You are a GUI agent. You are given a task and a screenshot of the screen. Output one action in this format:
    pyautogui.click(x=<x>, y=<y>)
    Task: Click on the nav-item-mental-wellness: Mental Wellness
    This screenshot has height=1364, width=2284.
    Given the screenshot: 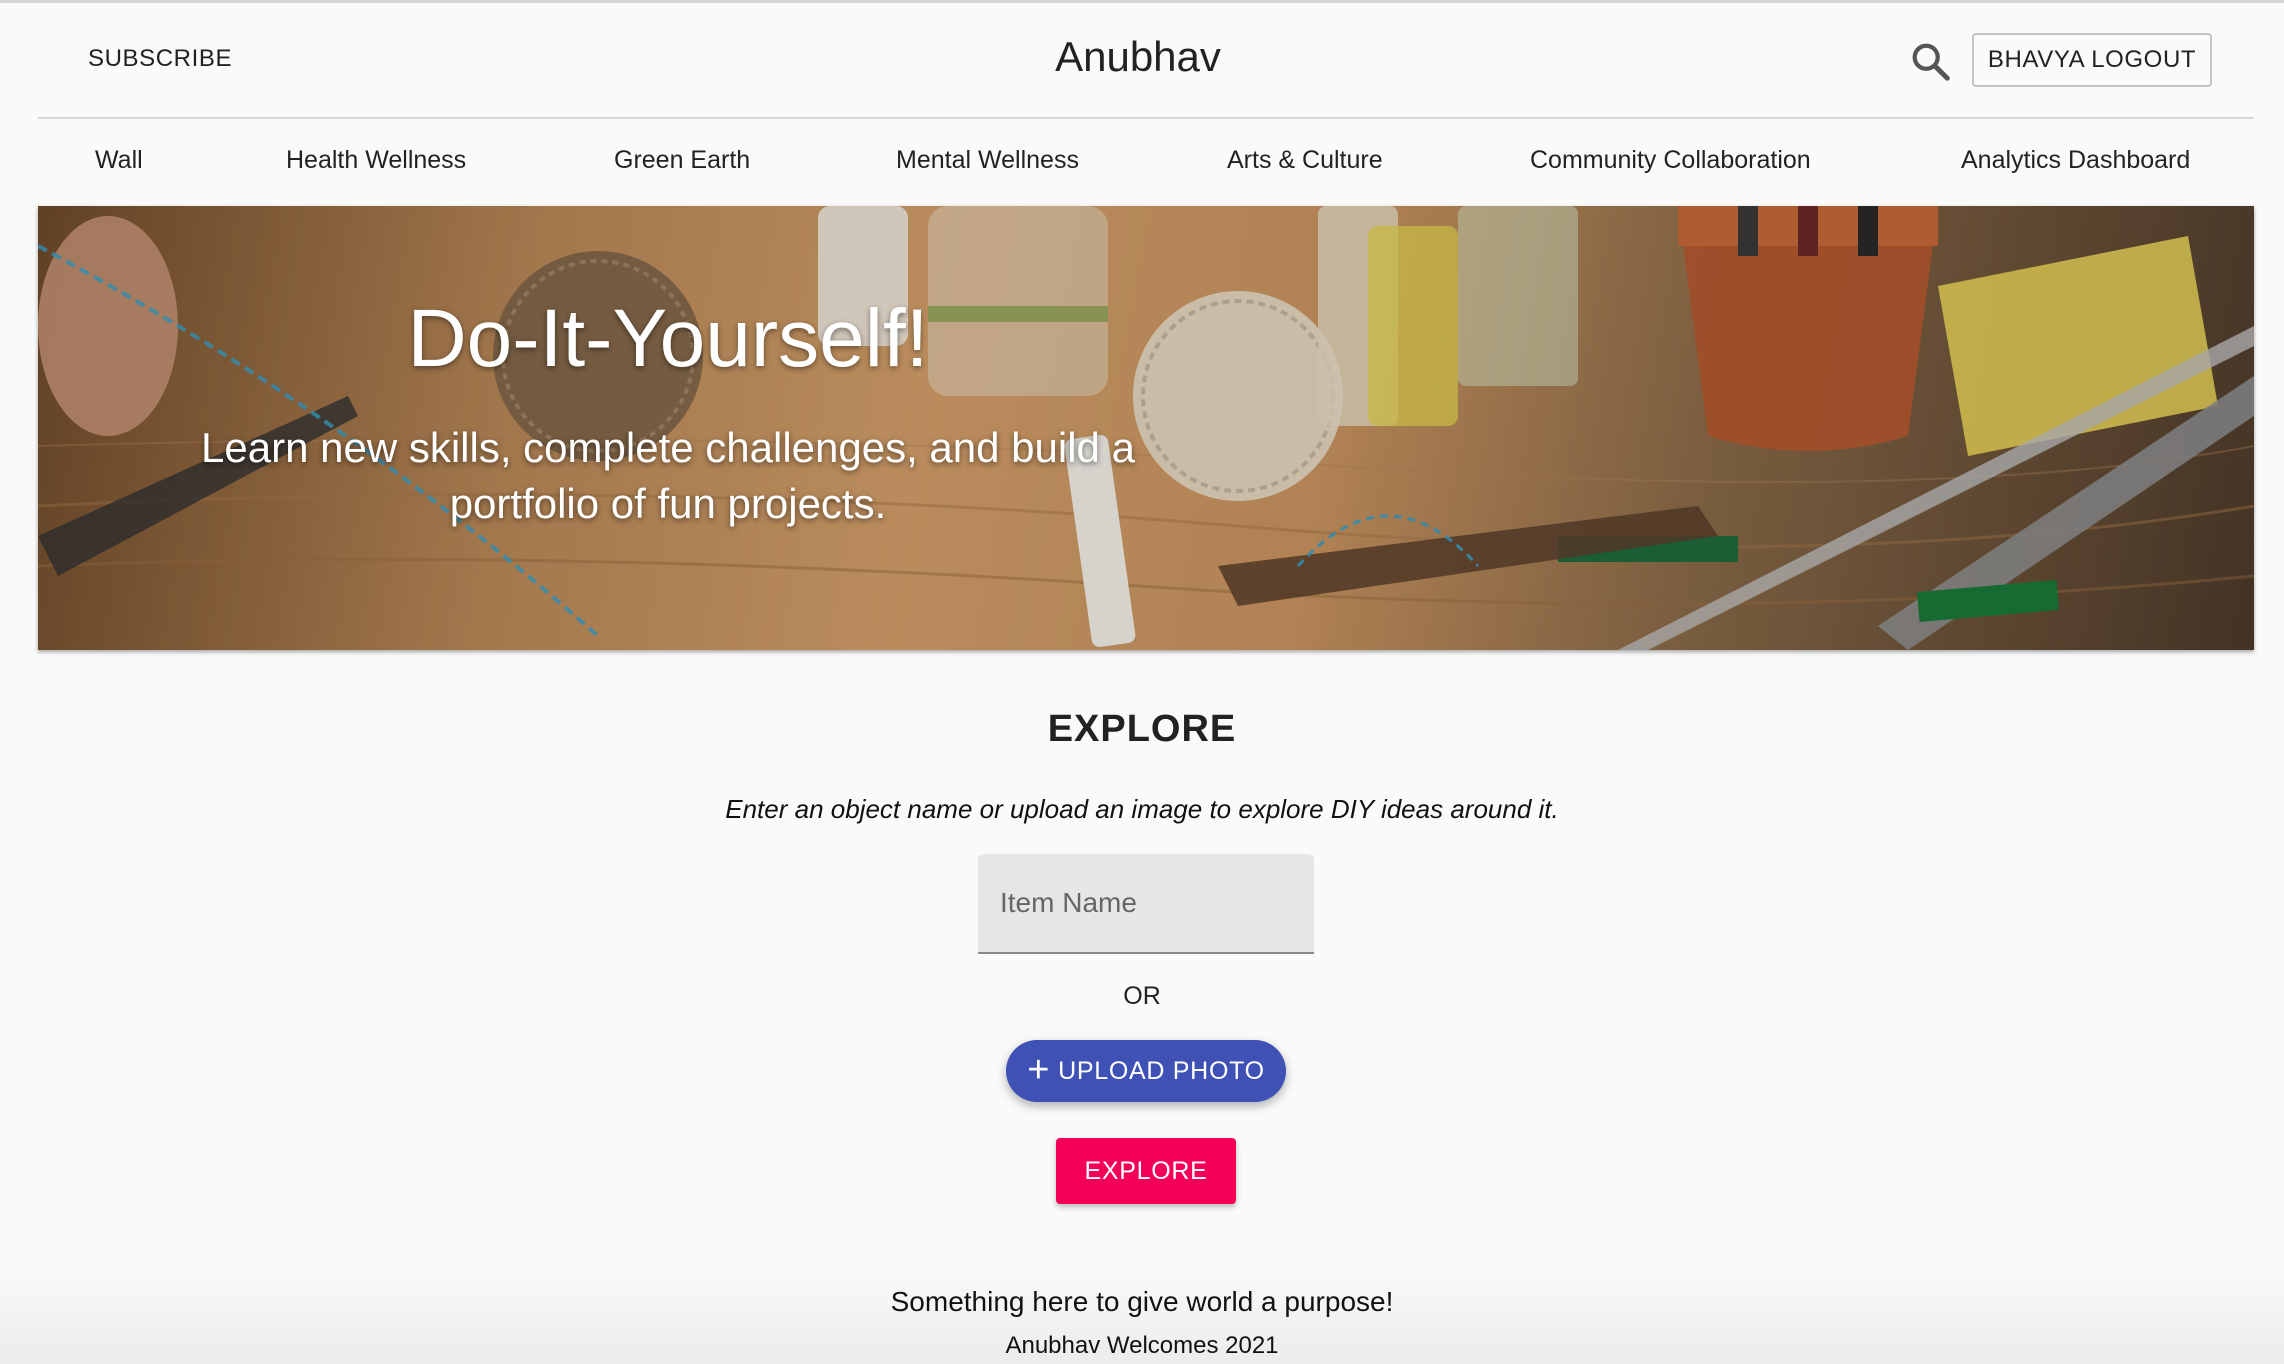 What is the action you would take?
    pyautogui.click(x=987, y=160)
    